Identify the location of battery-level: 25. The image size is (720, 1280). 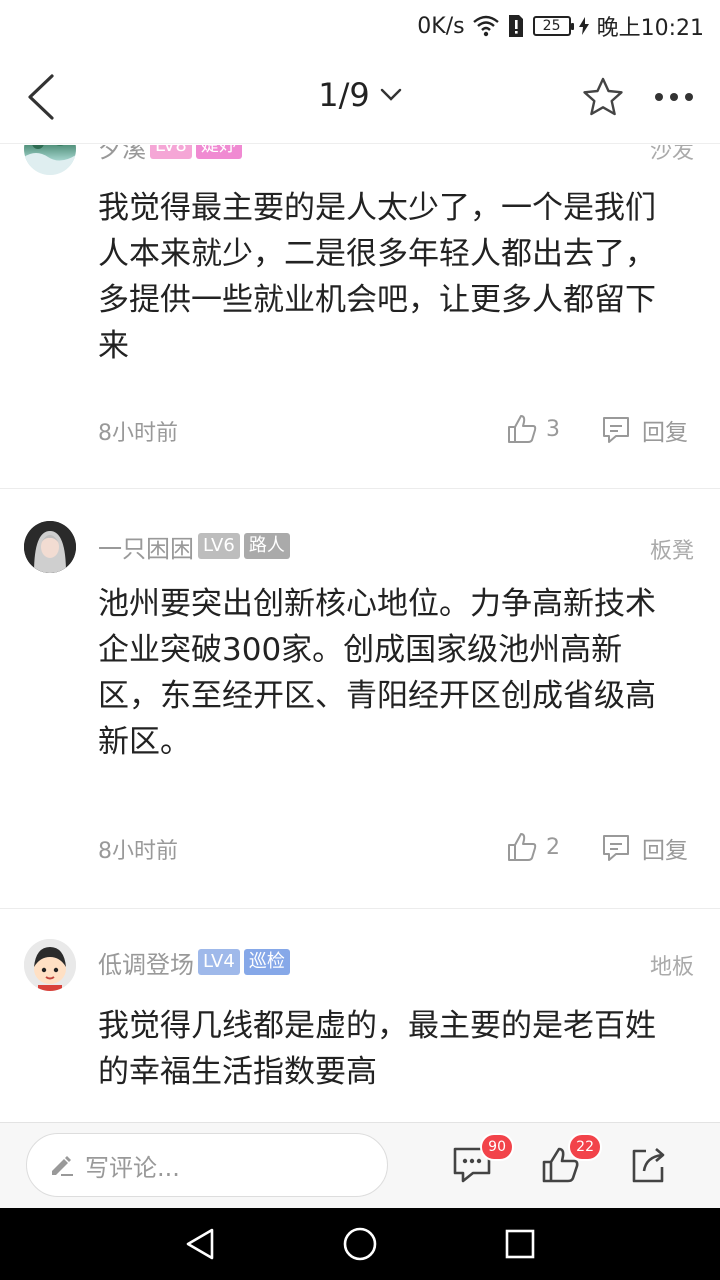
(551, 26).